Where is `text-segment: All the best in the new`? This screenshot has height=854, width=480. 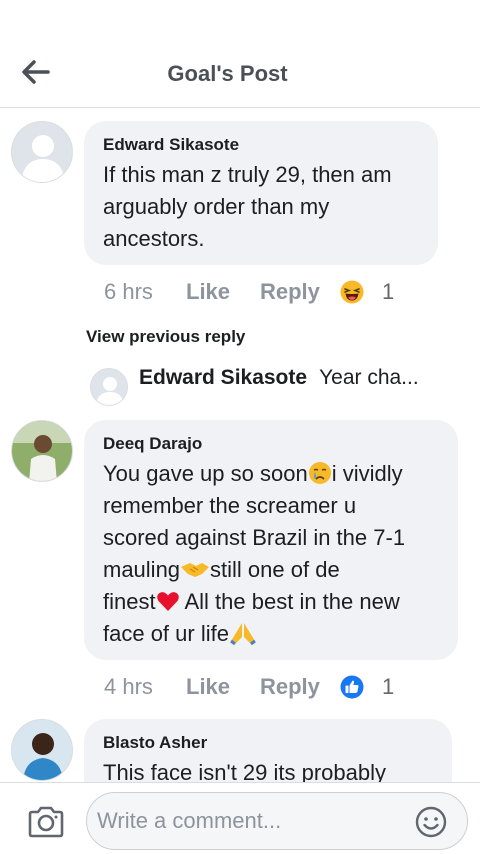 text-segment: All the best in the new is located at coordinates (289, 601).